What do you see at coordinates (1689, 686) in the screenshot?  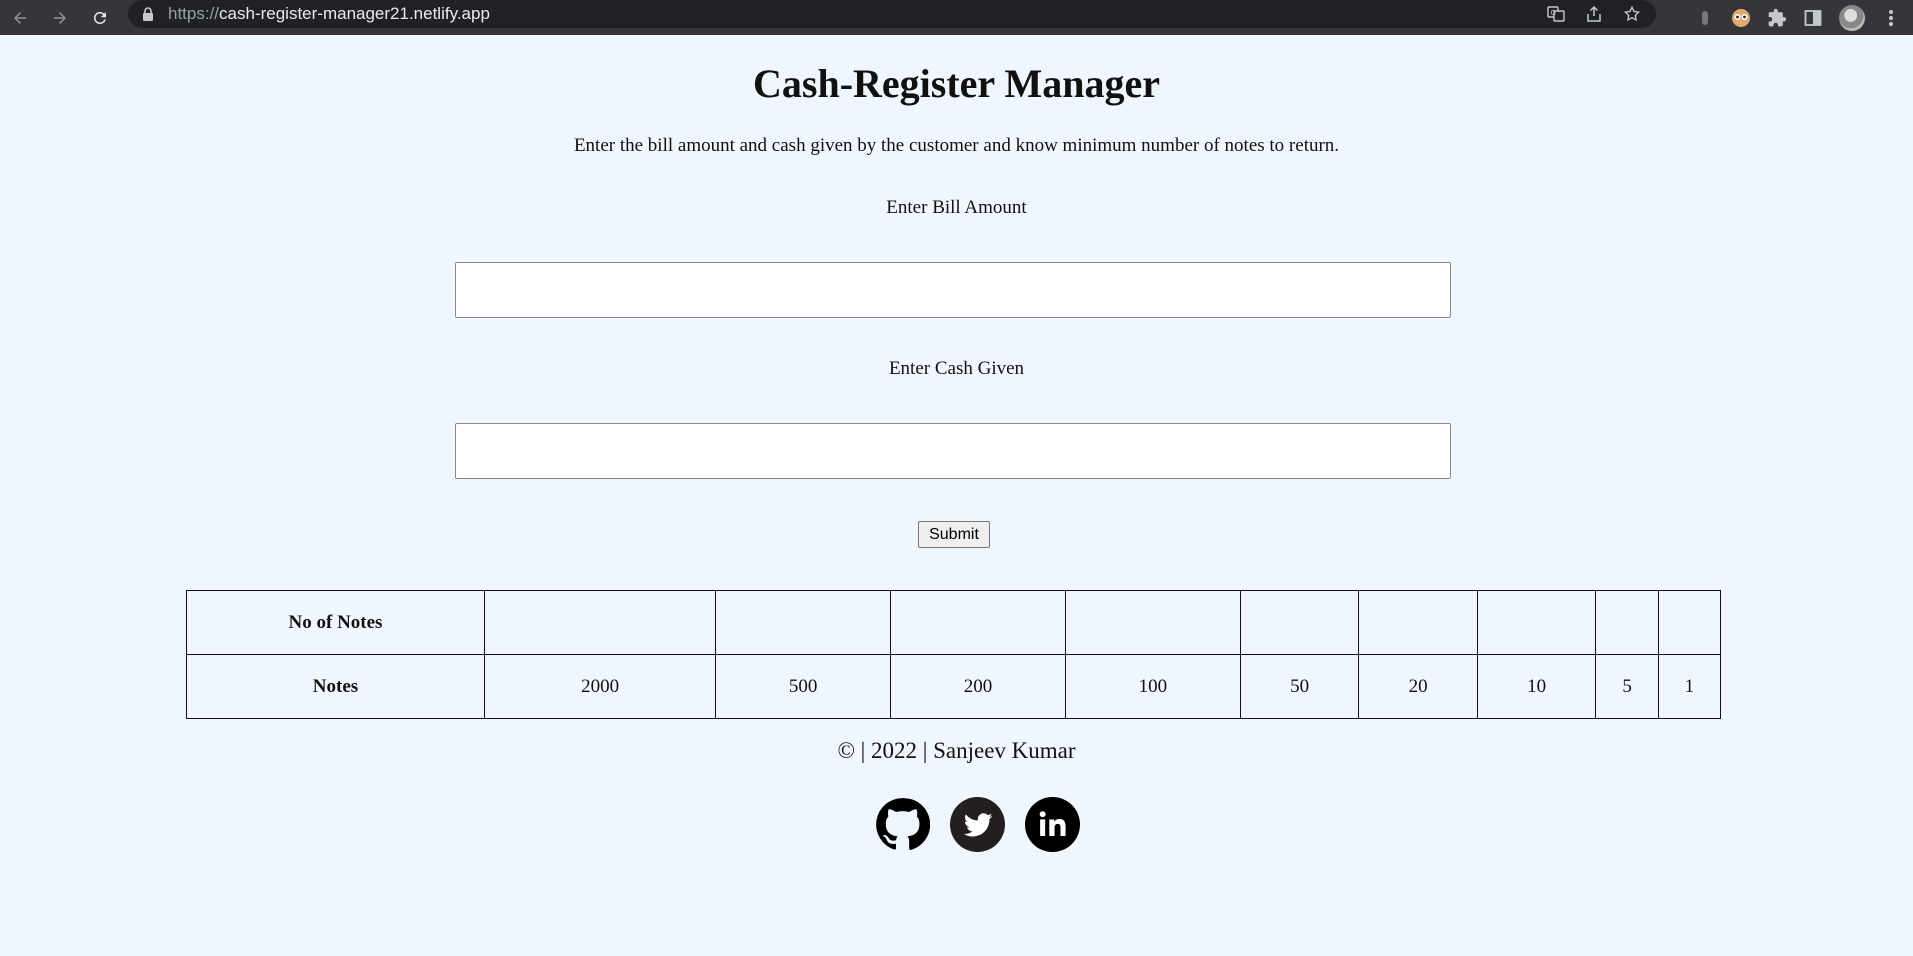 I see `note-value-cell: 1` at bounding box center [1689, 686].